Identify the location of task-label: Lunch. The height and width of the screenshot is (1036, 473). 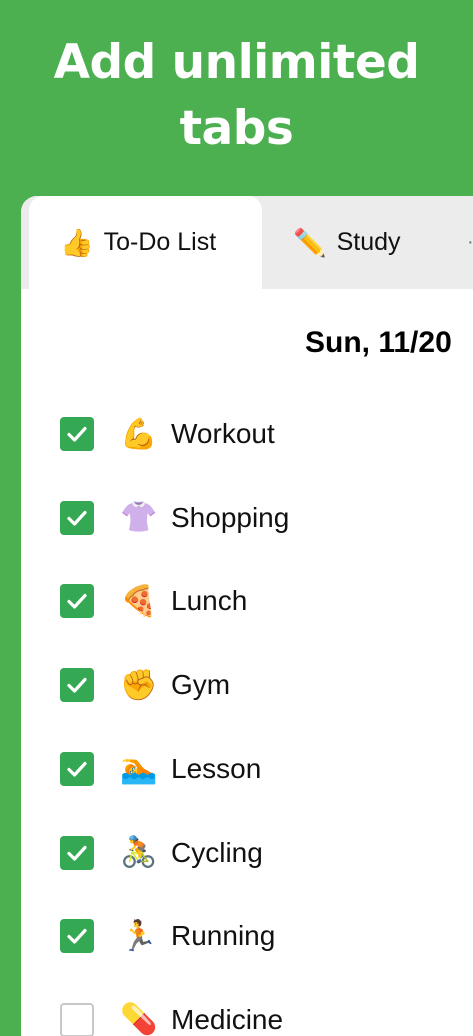
(209, 601).